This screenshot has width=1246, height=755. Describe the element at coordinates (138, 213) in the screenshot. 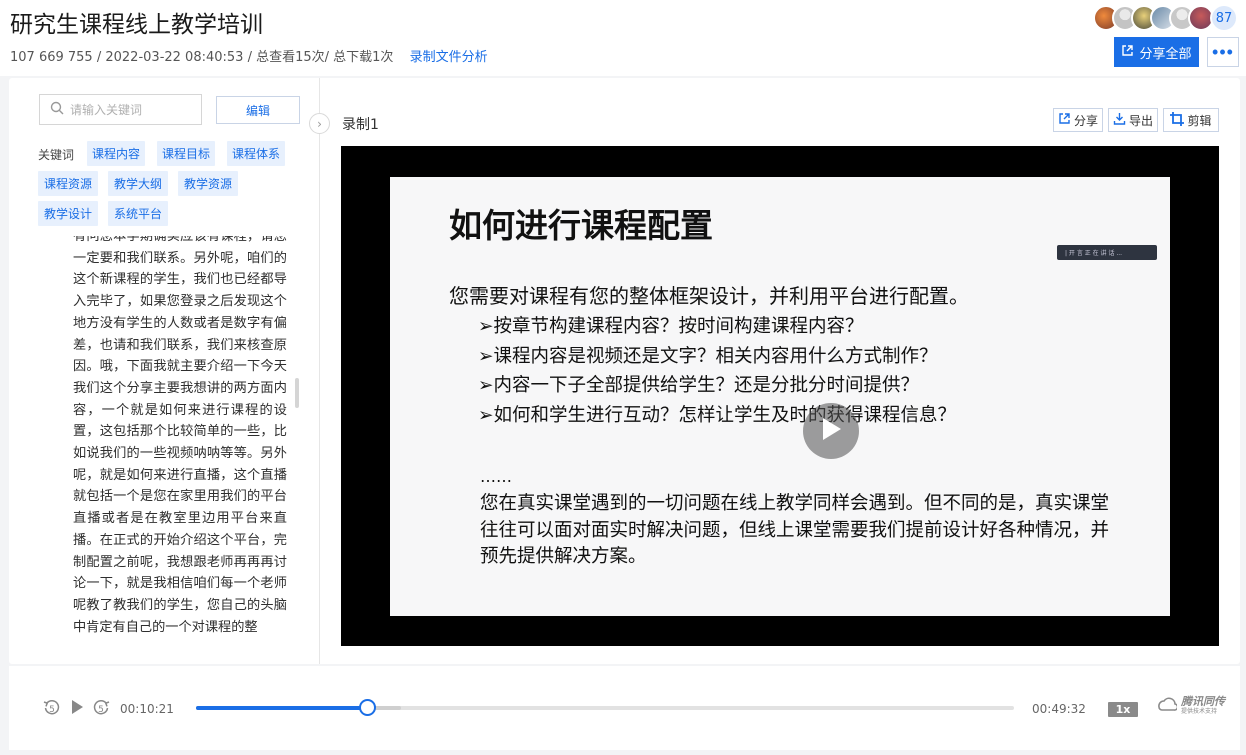

I see `keyword-chip: 系统平台` at that location.